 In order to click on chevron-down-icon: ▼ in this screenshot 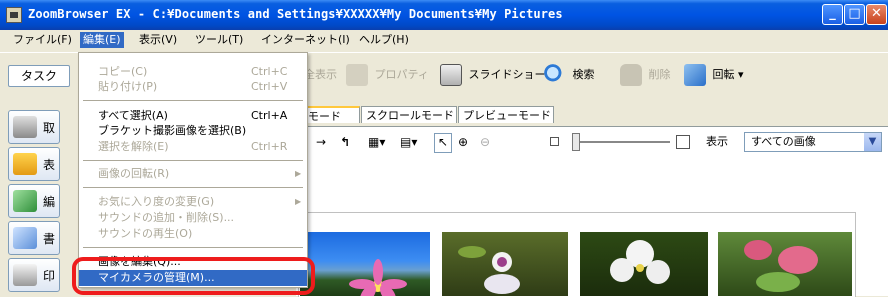, I will do `click(872, 142)`.